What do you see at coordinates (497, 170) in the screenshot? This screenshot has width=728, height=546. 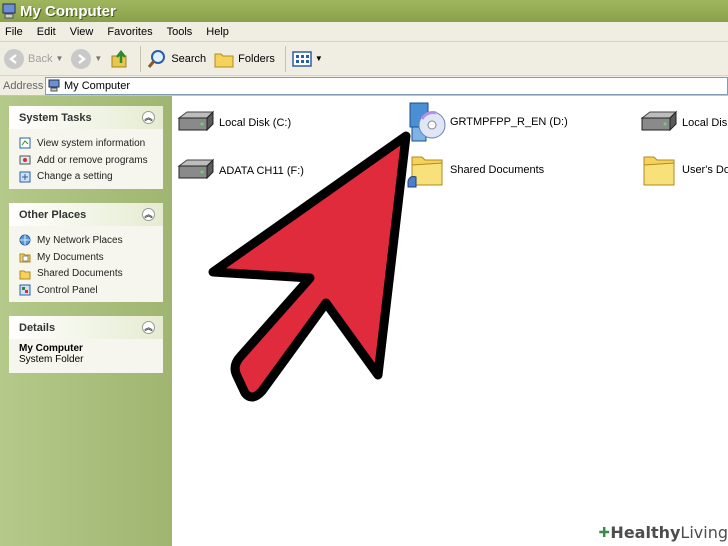 I see `folder-label: Shared Documents` at bounding box center [497, 170].